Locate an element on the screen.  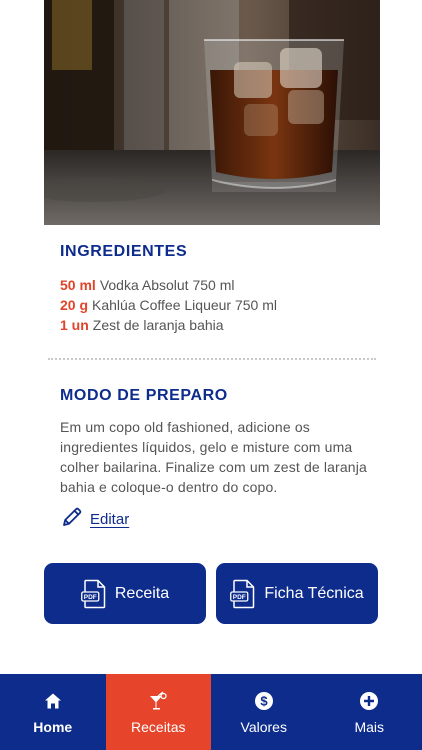
ingredient-name: Vodka Absolut 750 ml is located at coordinates (167, 285).